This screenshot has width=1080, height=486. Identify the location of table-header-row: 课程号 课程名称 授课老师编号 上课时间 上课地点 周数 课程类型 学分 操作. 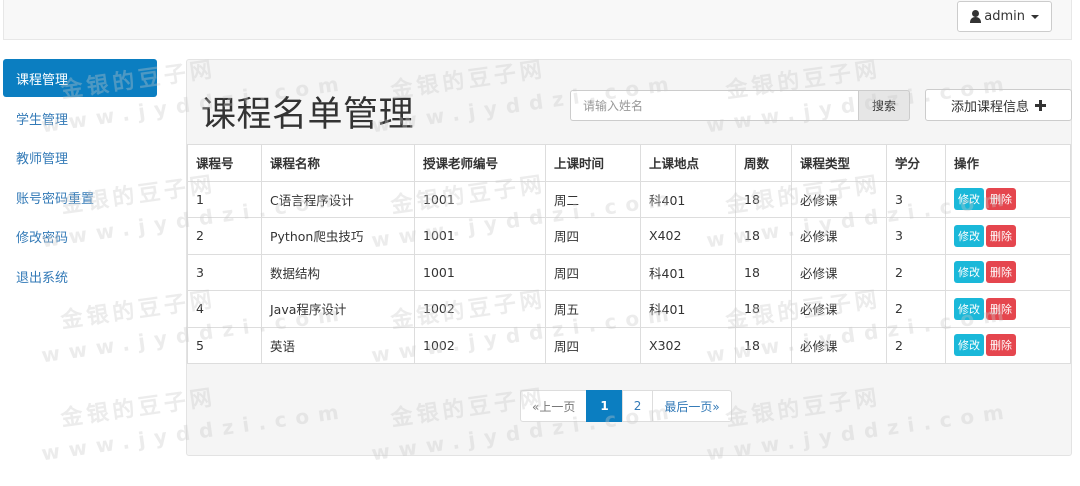
(629, 163).